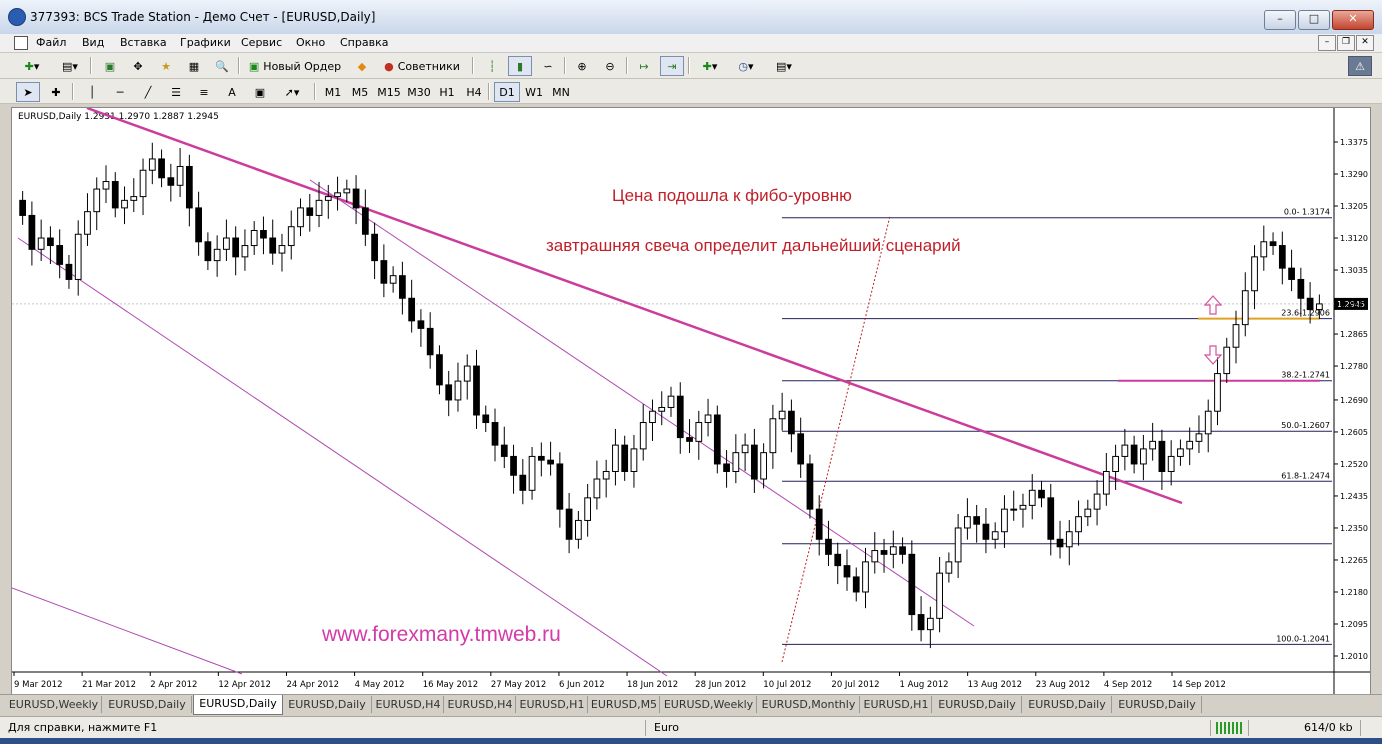 The width and height of the screenshot is (1382, 744). What do you see at coordinates (474, 92) in the screenshot?
I see `timeframe-h4-button: H4` at bounding box center [474, 92].